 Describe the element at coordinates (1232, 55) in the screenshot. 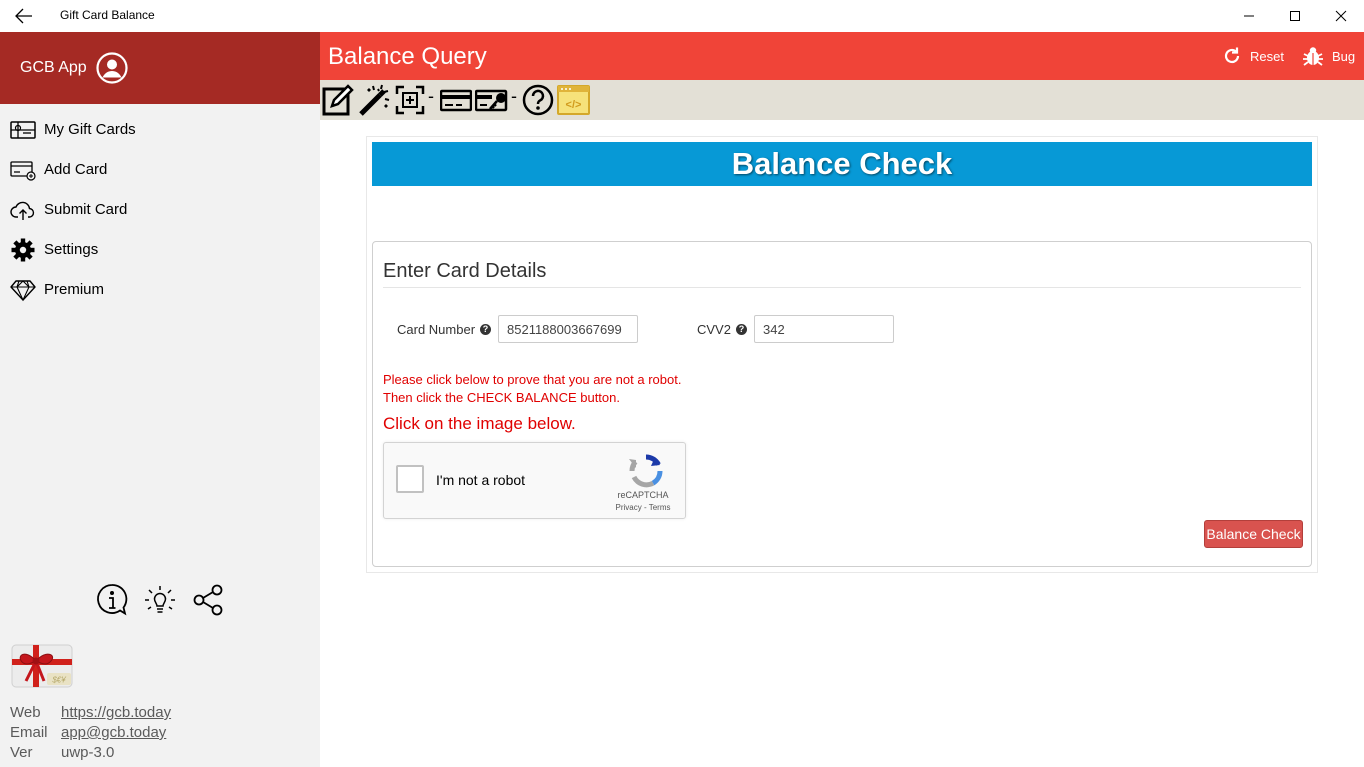

I see `refresh-icon` at that location.